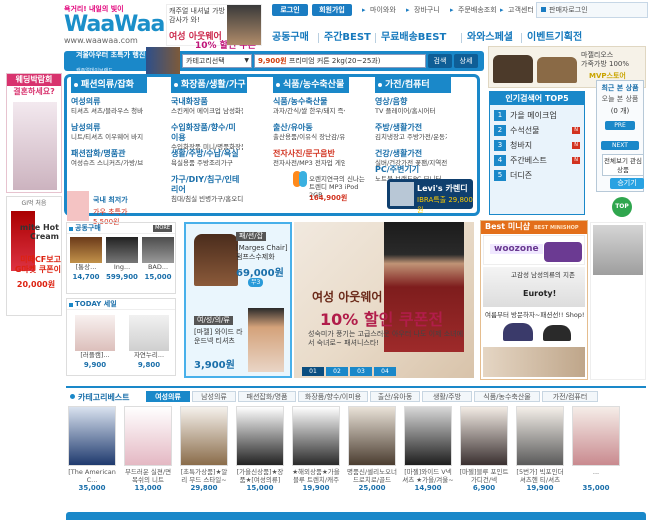 The height and width of the screenshot is (520, 650). Describe the element at coordinates (447, 396) in the screenshot. I see `tab-living: 생활/주방` at that location.